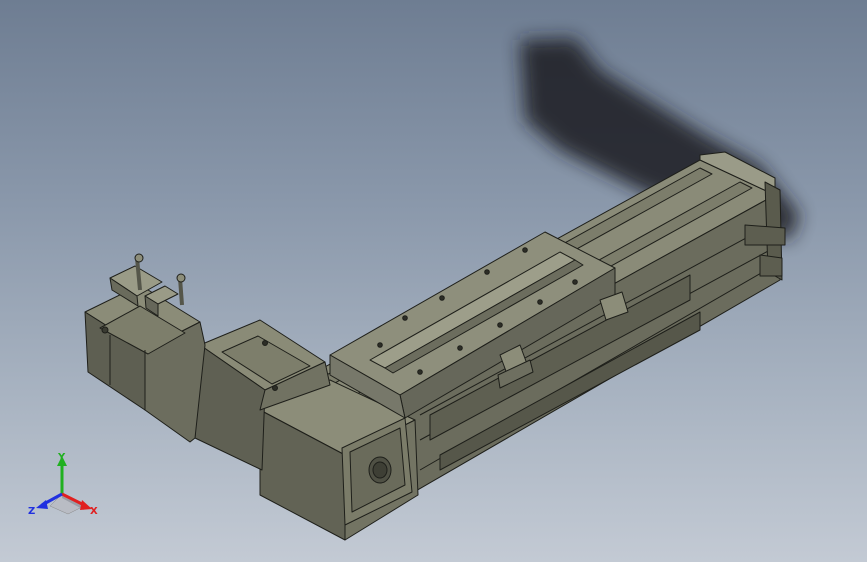 The width and height of the screenshot is (867, 562). What do you see at coordinates (66, 486) in the screenshot?
I see `axis-triad: Y X Z` at bounding box center [66, 486].